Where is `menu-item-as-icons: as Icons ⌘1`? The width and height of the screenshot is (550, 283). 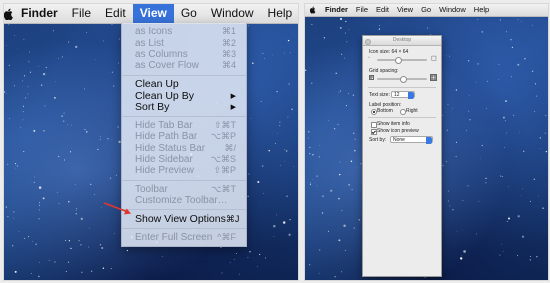 menu-item-as-icons: as Icons ⌘1 is located at coordinates (184, 31).